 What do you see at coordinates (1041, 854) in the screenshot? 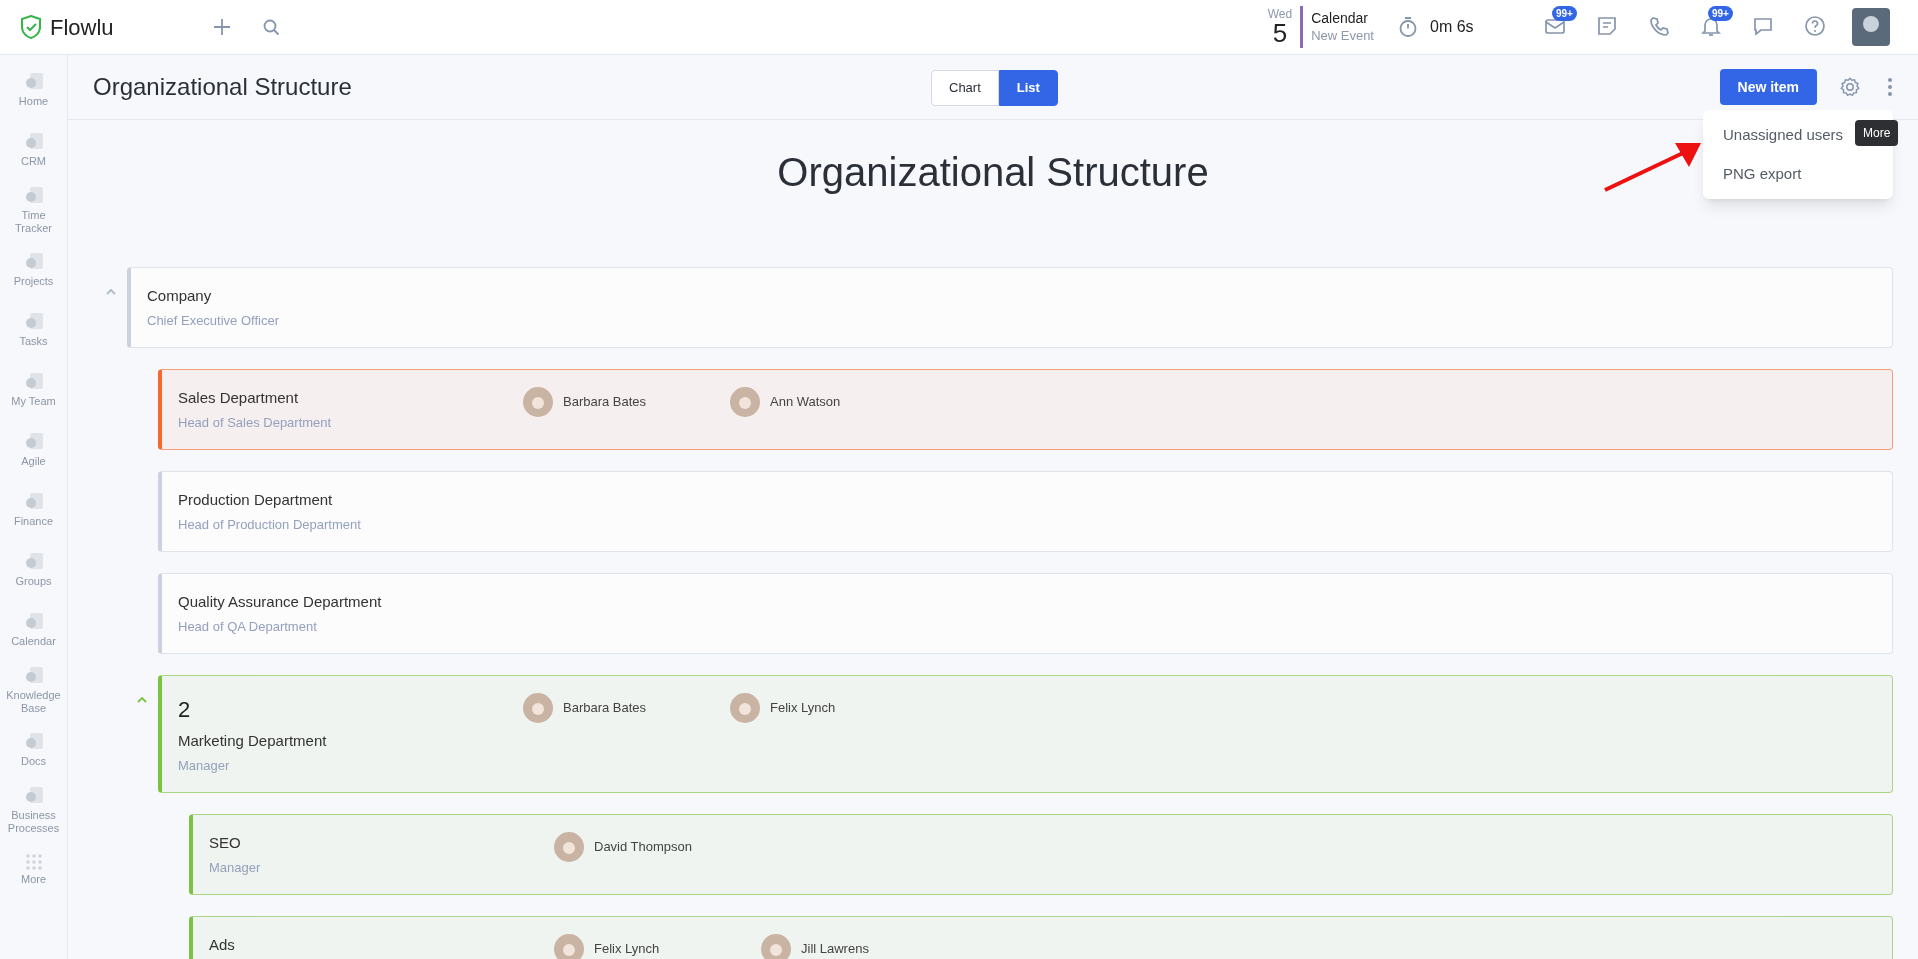
I see `org-card: SEO Manager David Thompson` at bounding box center [1041, 854].